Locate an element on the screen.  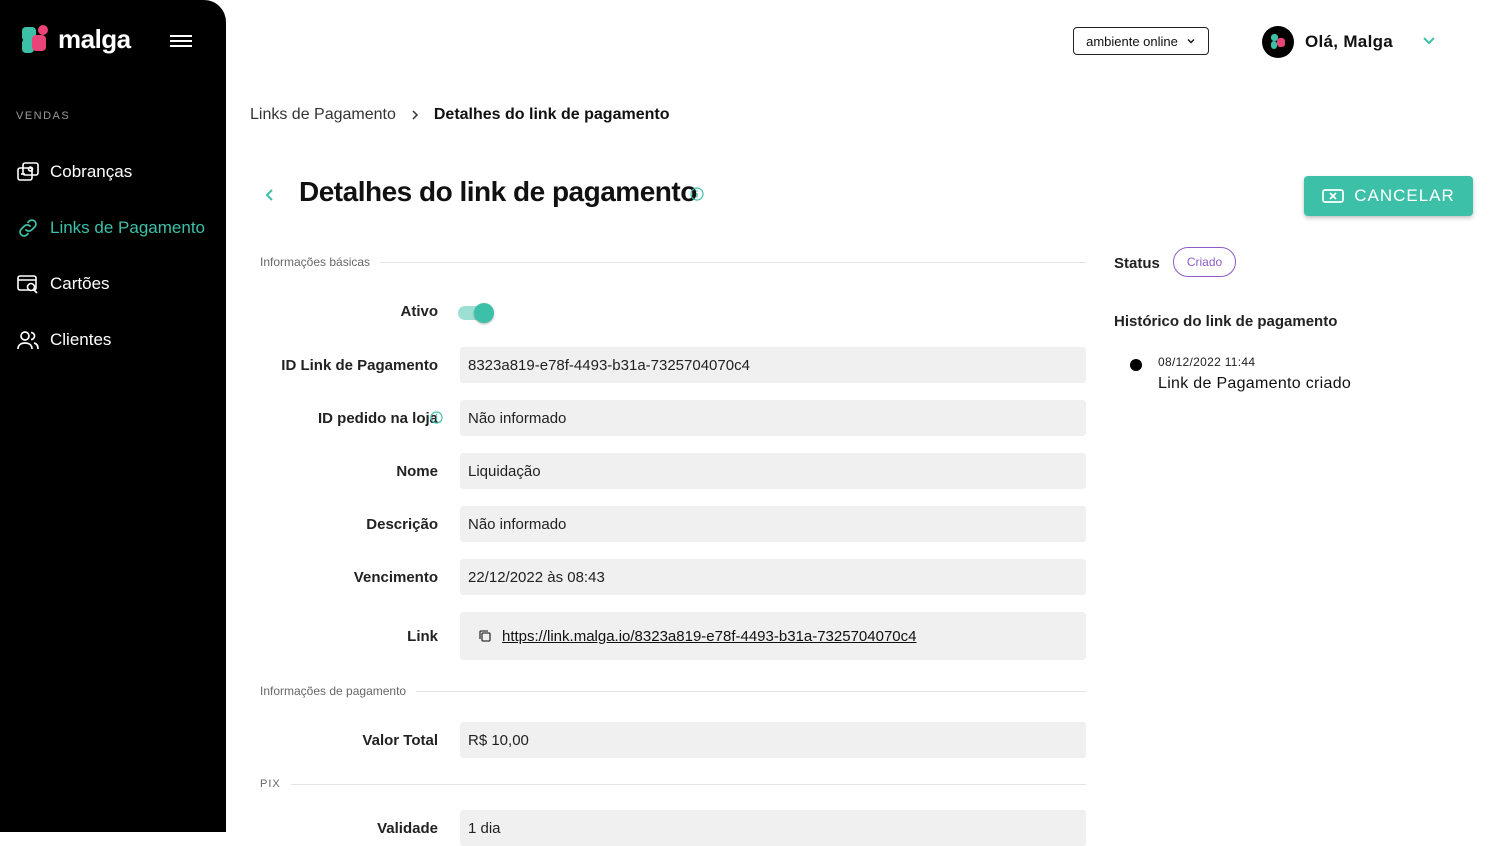
cancel-label: CANCELAR is located at coordinates (1404, 195).